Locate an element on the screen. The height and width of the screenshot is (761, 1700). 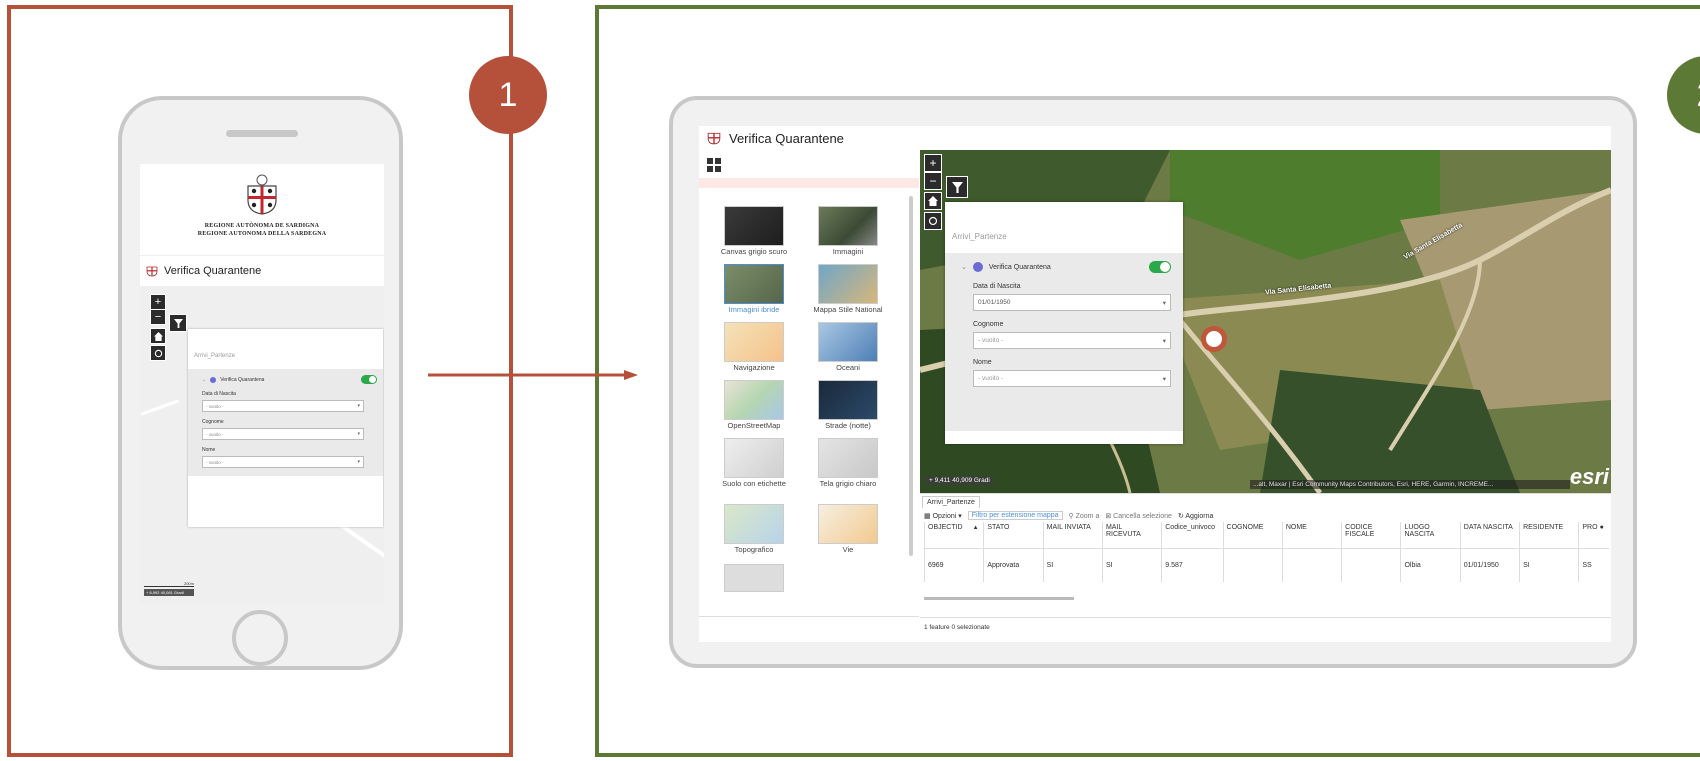
basemap-national-geographic: Mappa Stile National is located at coordinates (848, 289).